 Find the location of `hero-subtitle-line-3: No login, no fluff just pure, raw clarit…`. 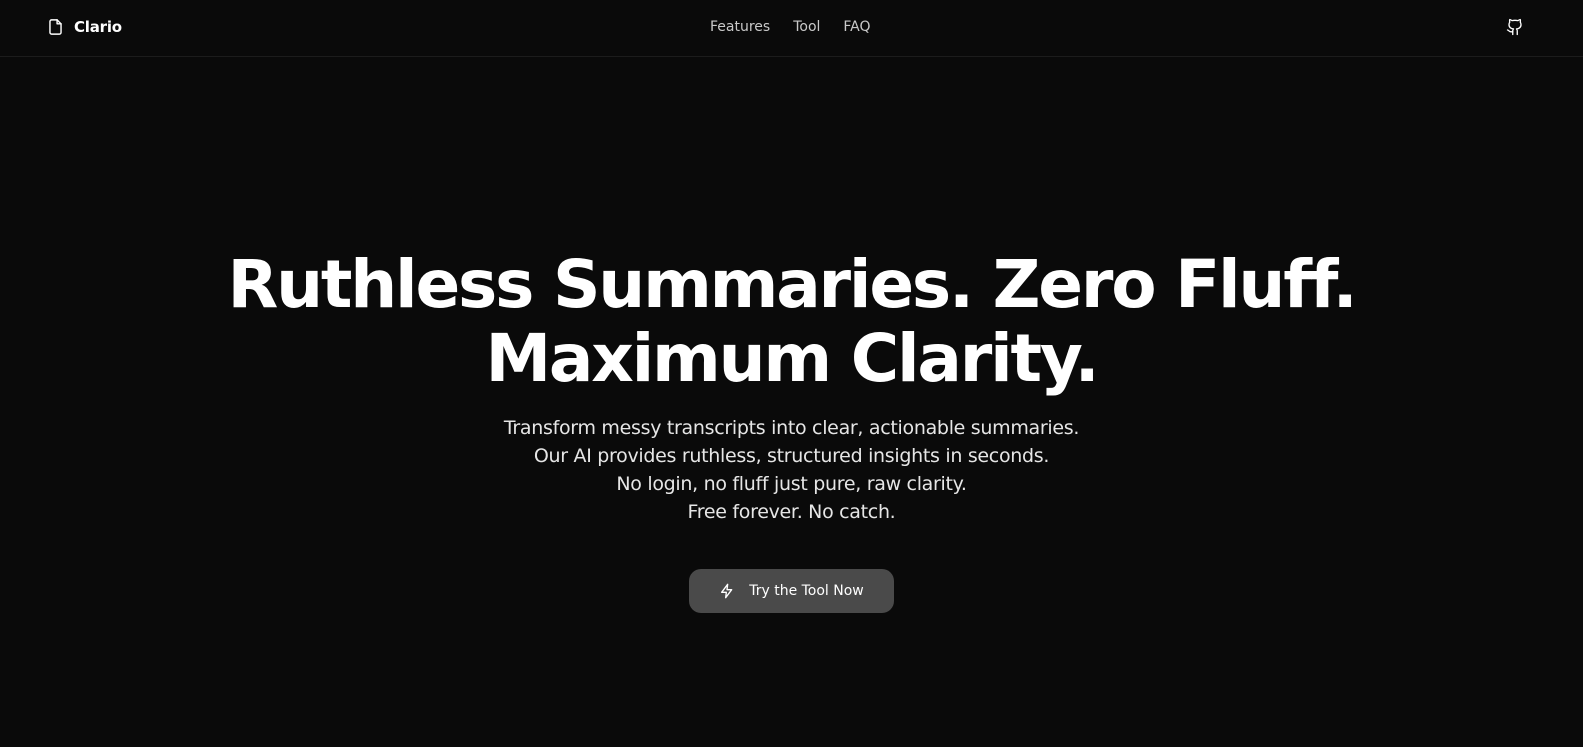

hero-subtitle-line-3: No login, no fluff just pure, raw clarit… is located at coordinates (791, 484).